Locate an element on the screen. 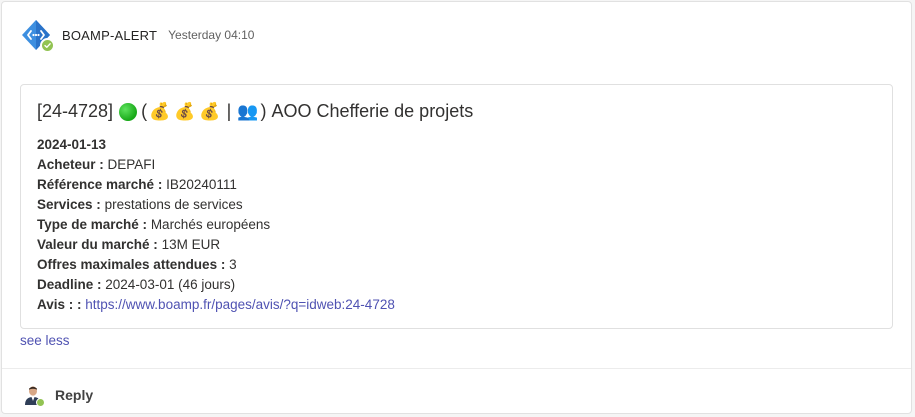  green-circle-icon is located at coordinates (128, 111).